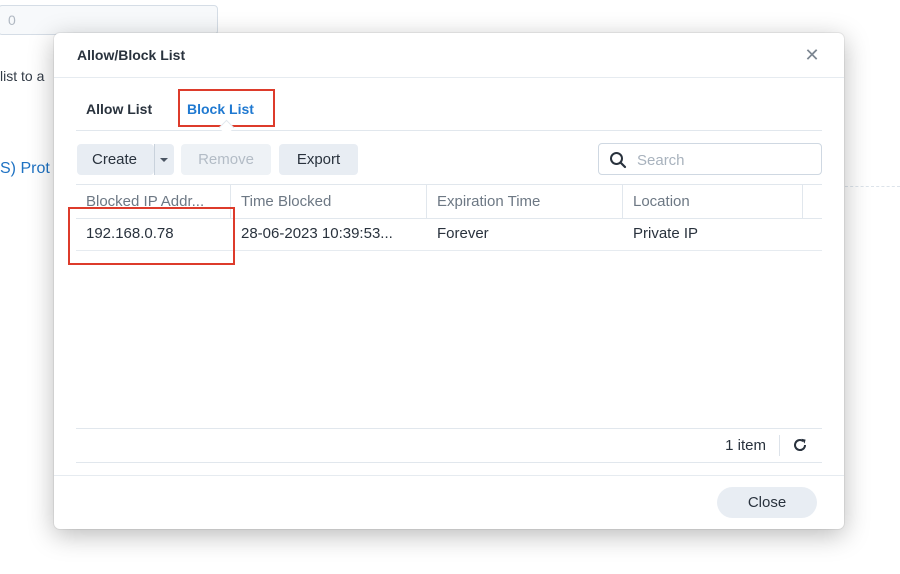 Image resolution: width=900 pixels, height=574 pixels. I want to click on create-dropdown-button, so click(164, 159).